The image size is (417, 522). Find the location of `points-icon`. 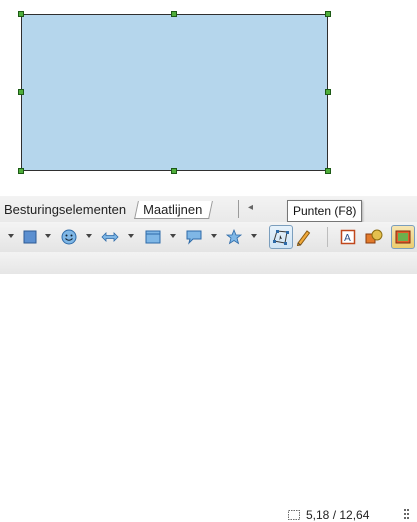

points-icon is located at coordinates (281, 237).